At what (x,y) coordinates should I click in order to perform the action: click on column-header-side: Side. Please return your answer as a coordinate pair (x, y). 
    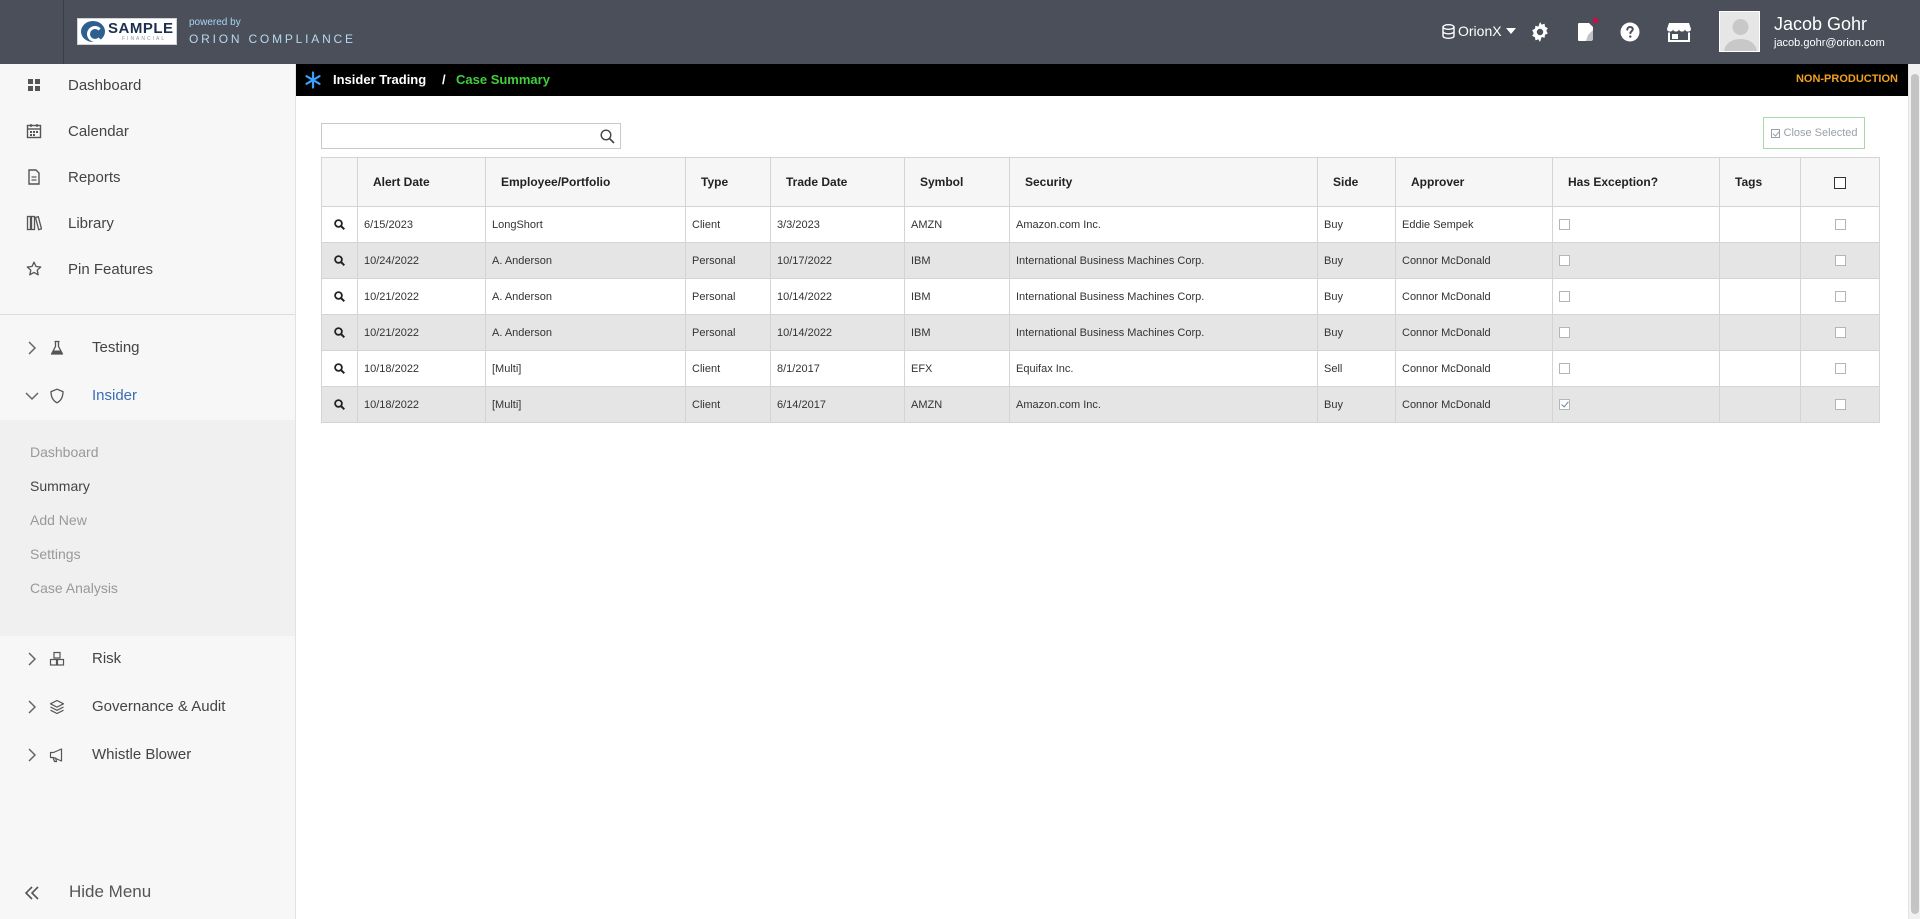
    Looking at the image, I should click on (1356, 182).